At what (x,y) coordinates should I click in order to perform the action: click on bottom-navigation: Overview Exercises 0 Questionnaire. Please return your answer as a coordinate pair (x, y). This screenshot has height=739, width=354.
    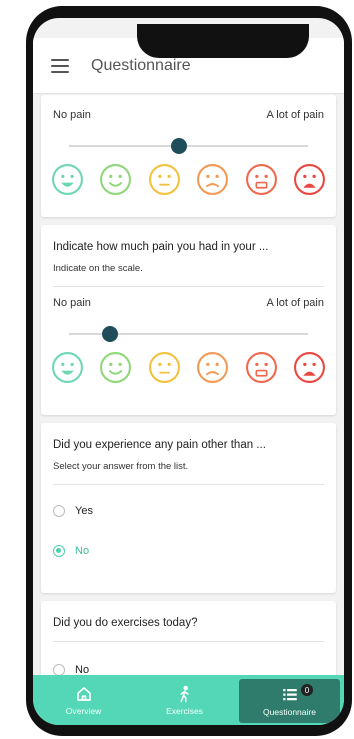
    Looking at the image, I should click on (188, 700).